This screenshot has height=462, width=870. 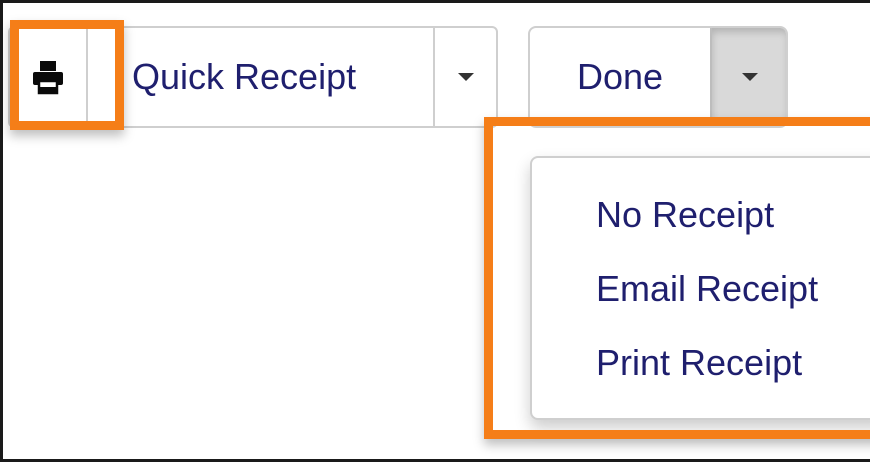 I want to click on done-button: Done, so click(x=620, y=77).